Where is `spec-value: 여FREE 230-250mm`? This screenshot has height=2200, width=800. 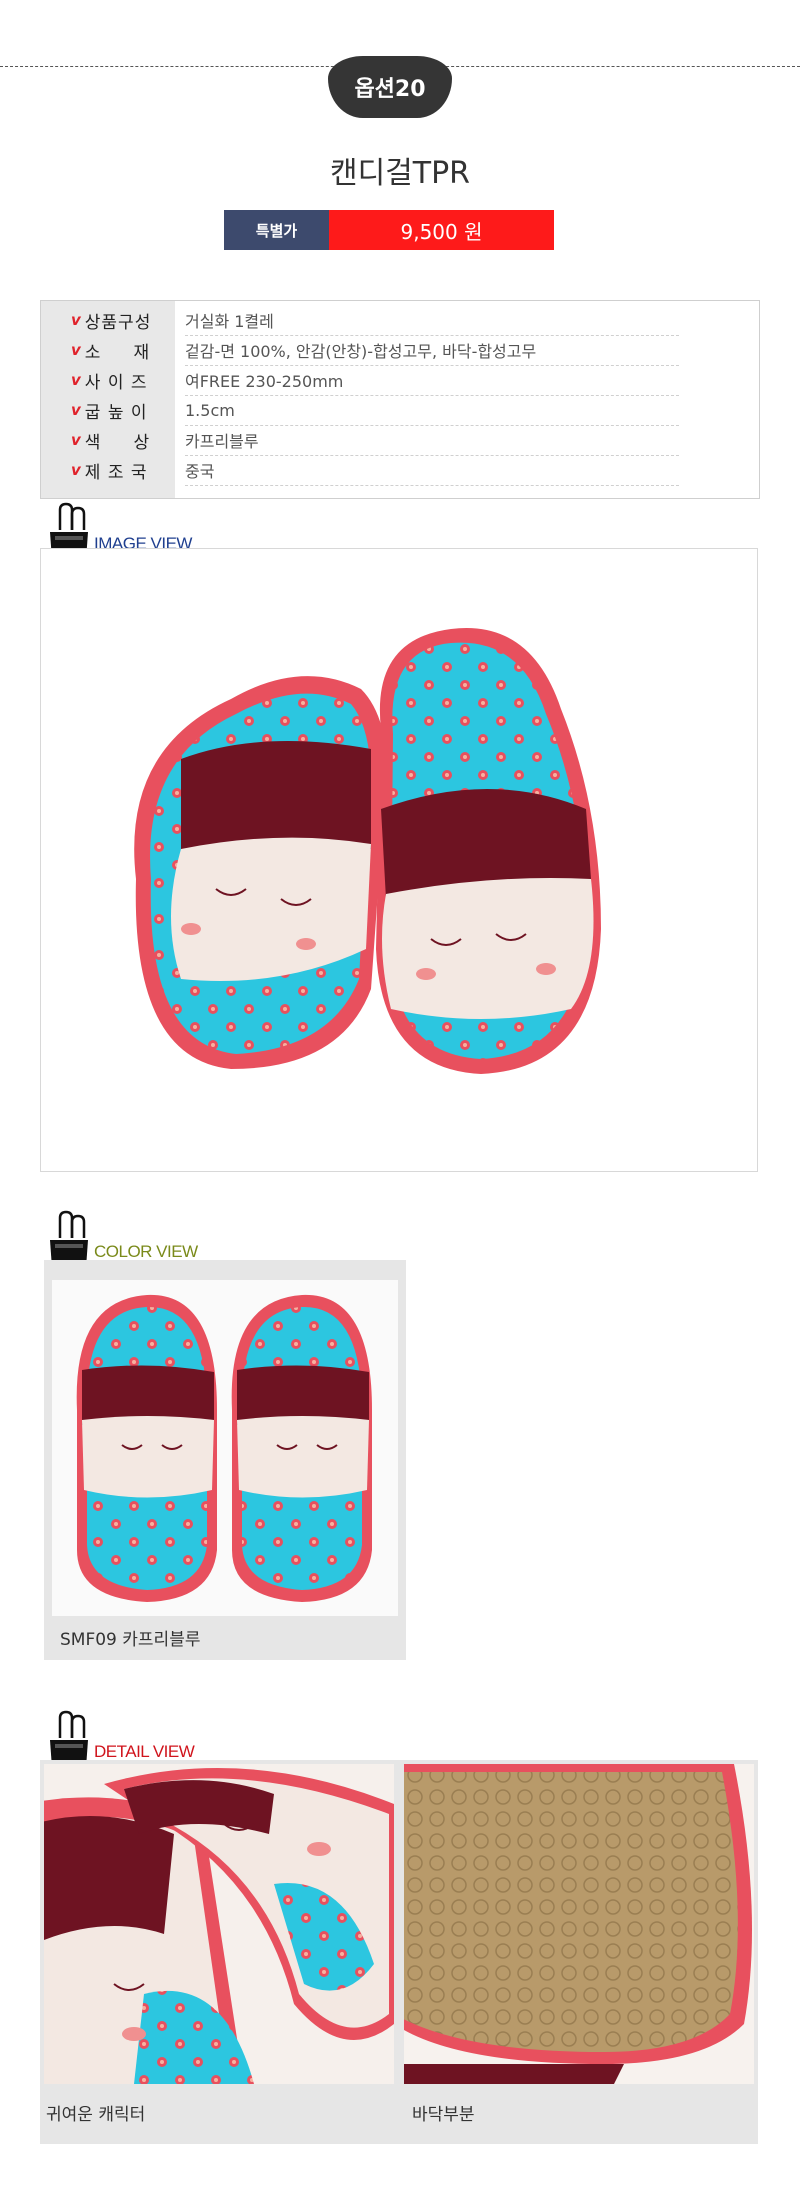 spec-value: 여FREE 230-250mm is located at coordinates (432, 380).